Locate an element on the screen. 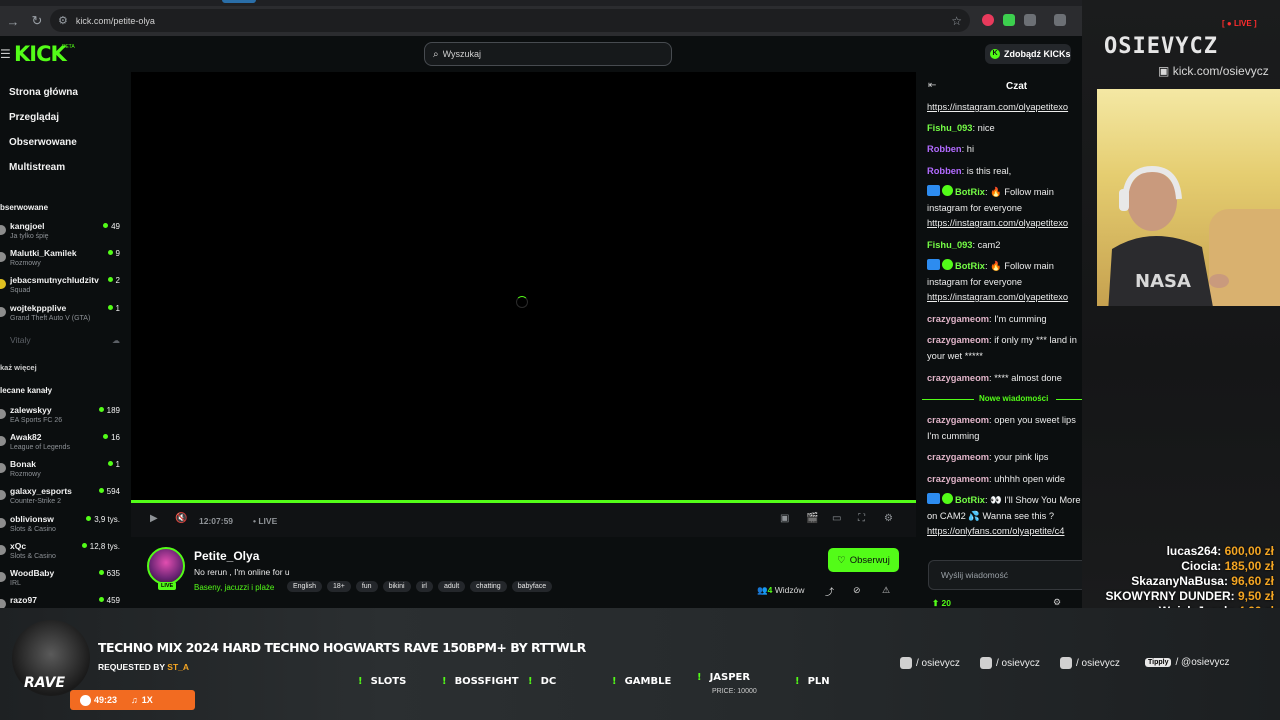 Image resolution: width=1280 pixels, height=720 pixels. forward-icon: → is located at coordinates (13, 21).